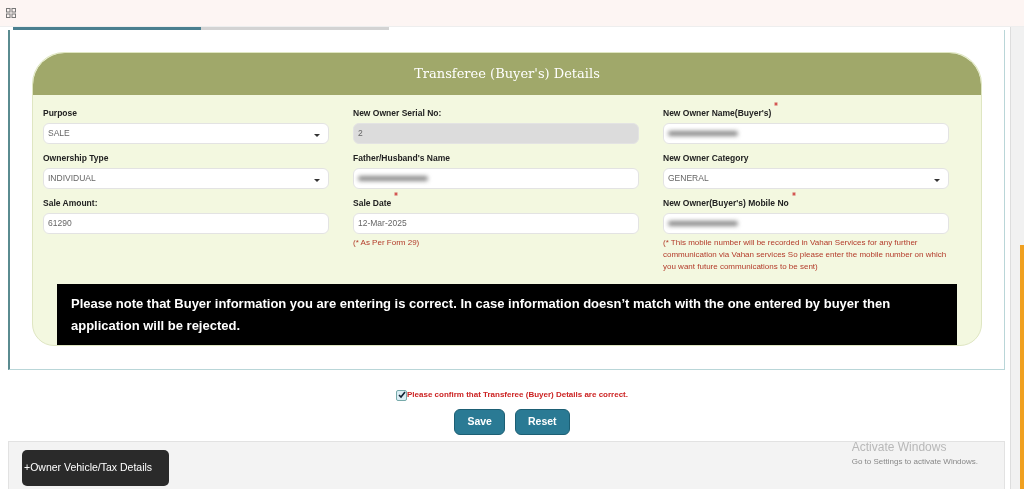  Describe the element at coordinates (70, 202) in the screenshot. I see `field-label: Sale Amount:` at that location.